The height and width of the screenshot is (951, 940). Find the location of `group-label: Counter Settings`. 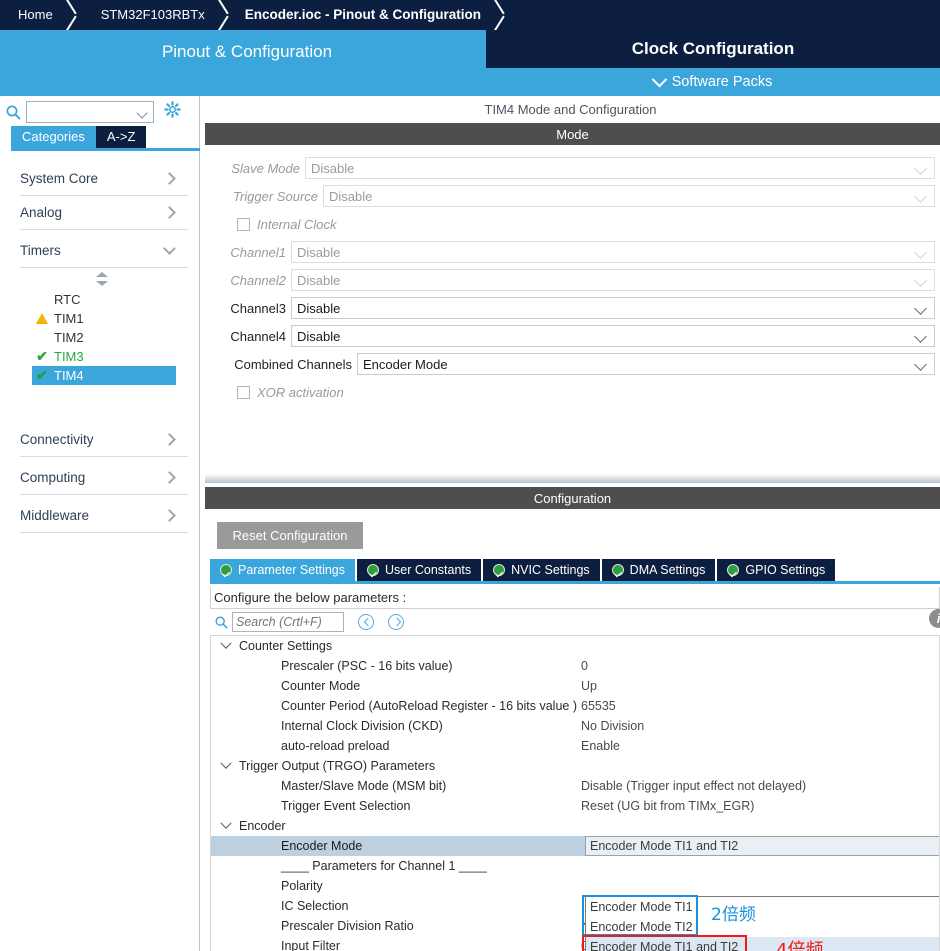

group-label: Counter Settings is located at coordinates (286, 646).